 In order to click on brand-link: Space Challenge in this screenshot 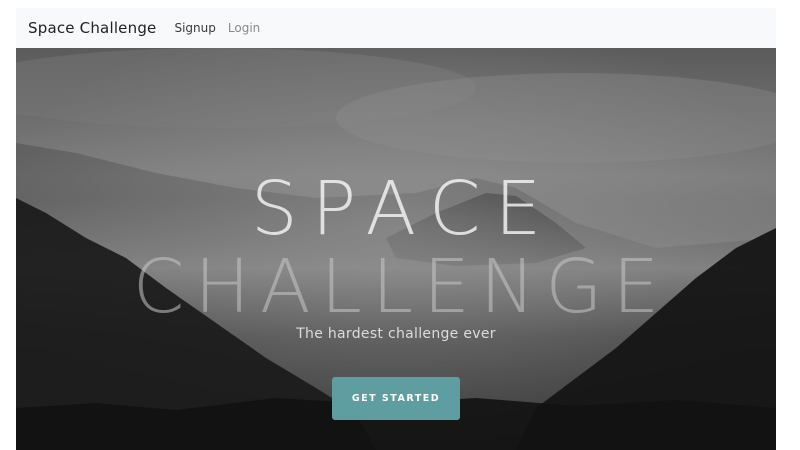, I will do `click(92, 28)`.